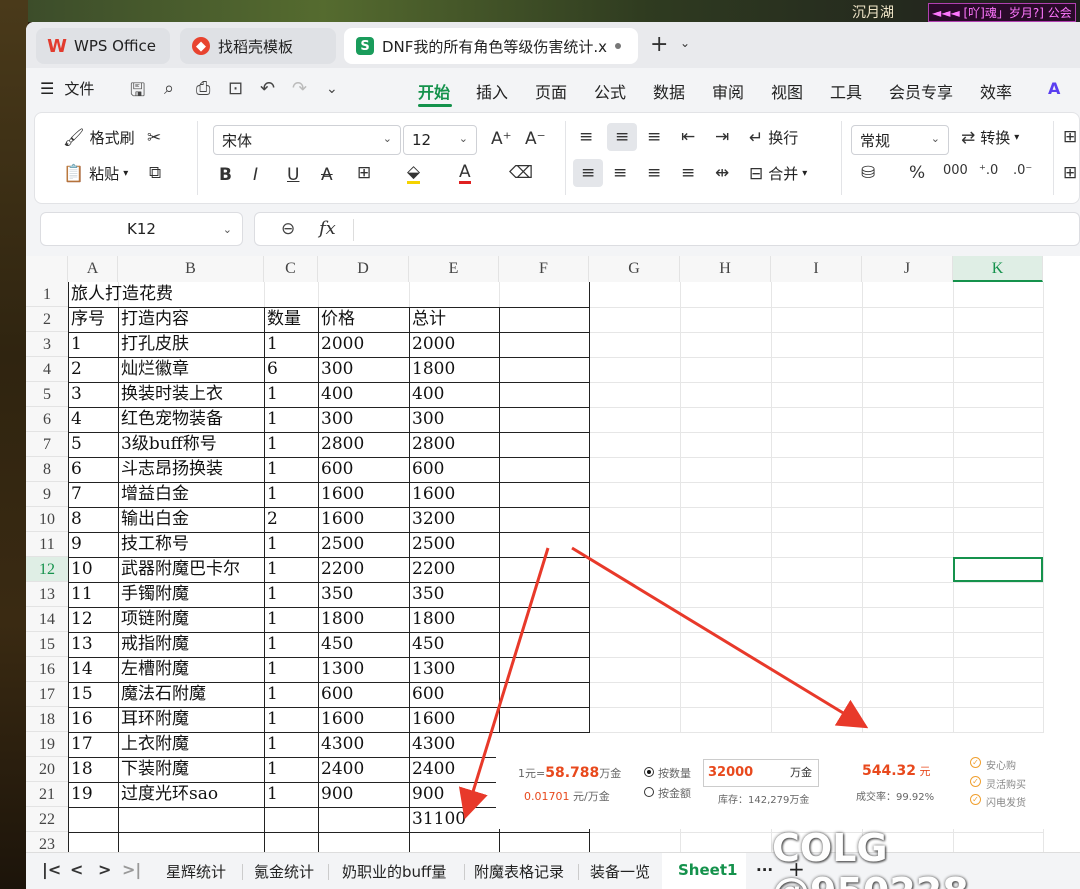 The width and height of the screenshot is (1080, 889). I want to click on decrease-font-icon: A⁻, so click(535, 139).